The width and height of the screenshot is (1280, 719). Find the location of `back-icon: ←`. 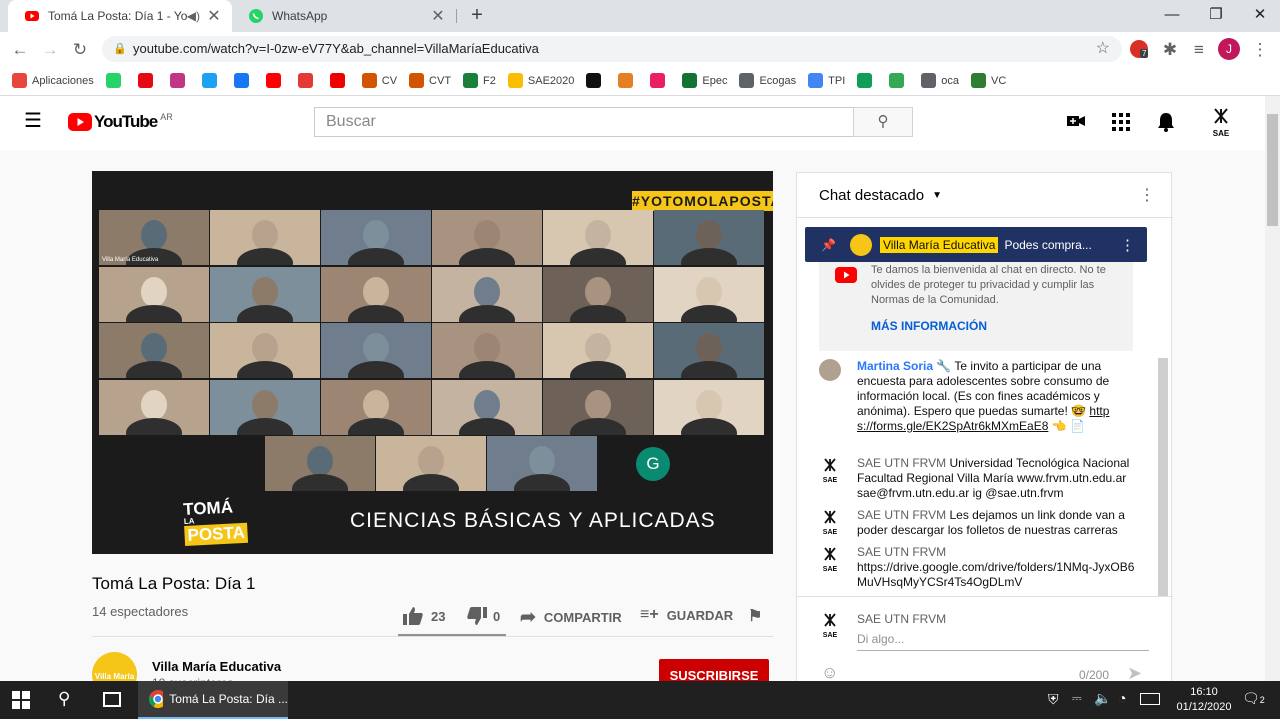

back-icon: ← is located at coordinates (20, 50).